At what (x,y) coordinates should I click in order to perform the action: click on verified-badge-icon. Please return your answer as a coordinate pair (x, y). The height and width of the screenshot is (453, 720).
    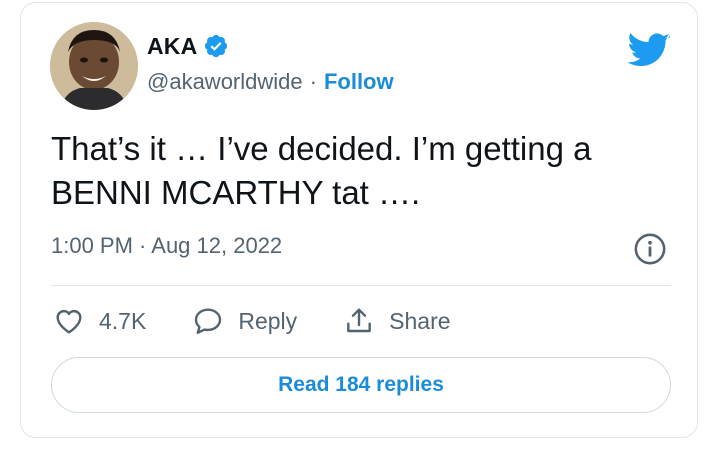
    Looking at the image, I should click on (216, 46).